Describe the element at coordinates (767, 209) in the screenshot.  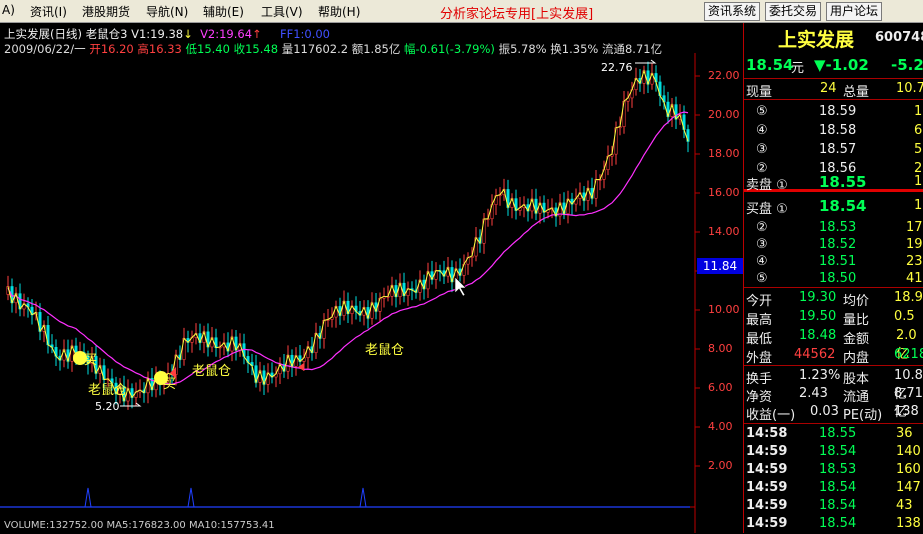
I see `buy1-label: 买盘 ①` at that location.